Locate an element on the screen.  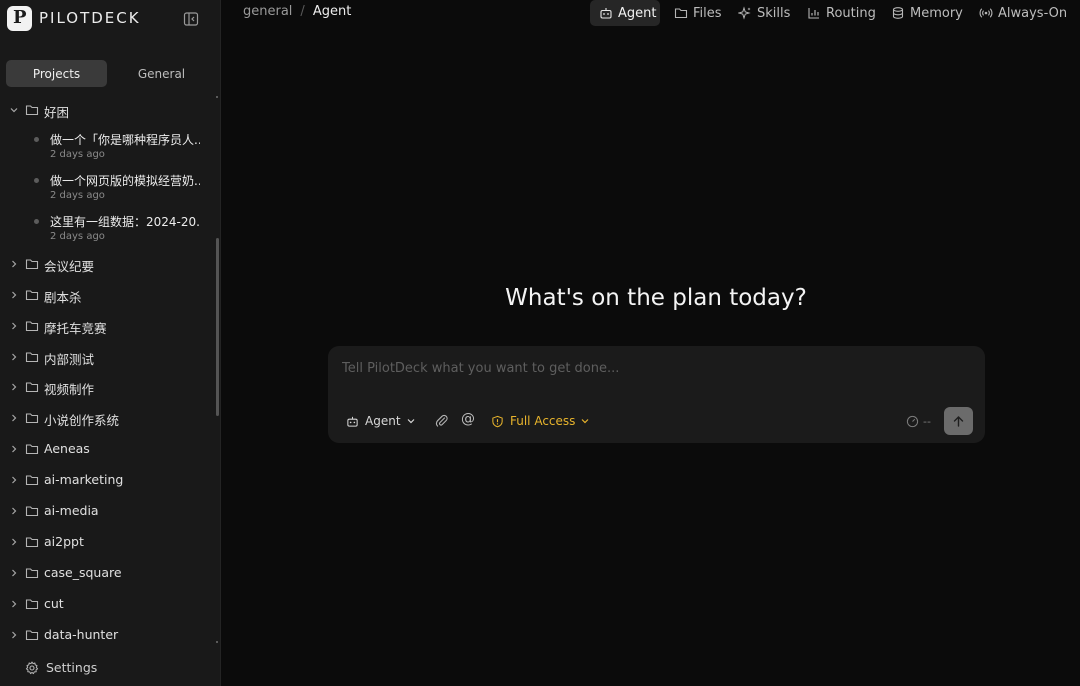
nav-memory-label: Memory is located at coordinates (936, 13).